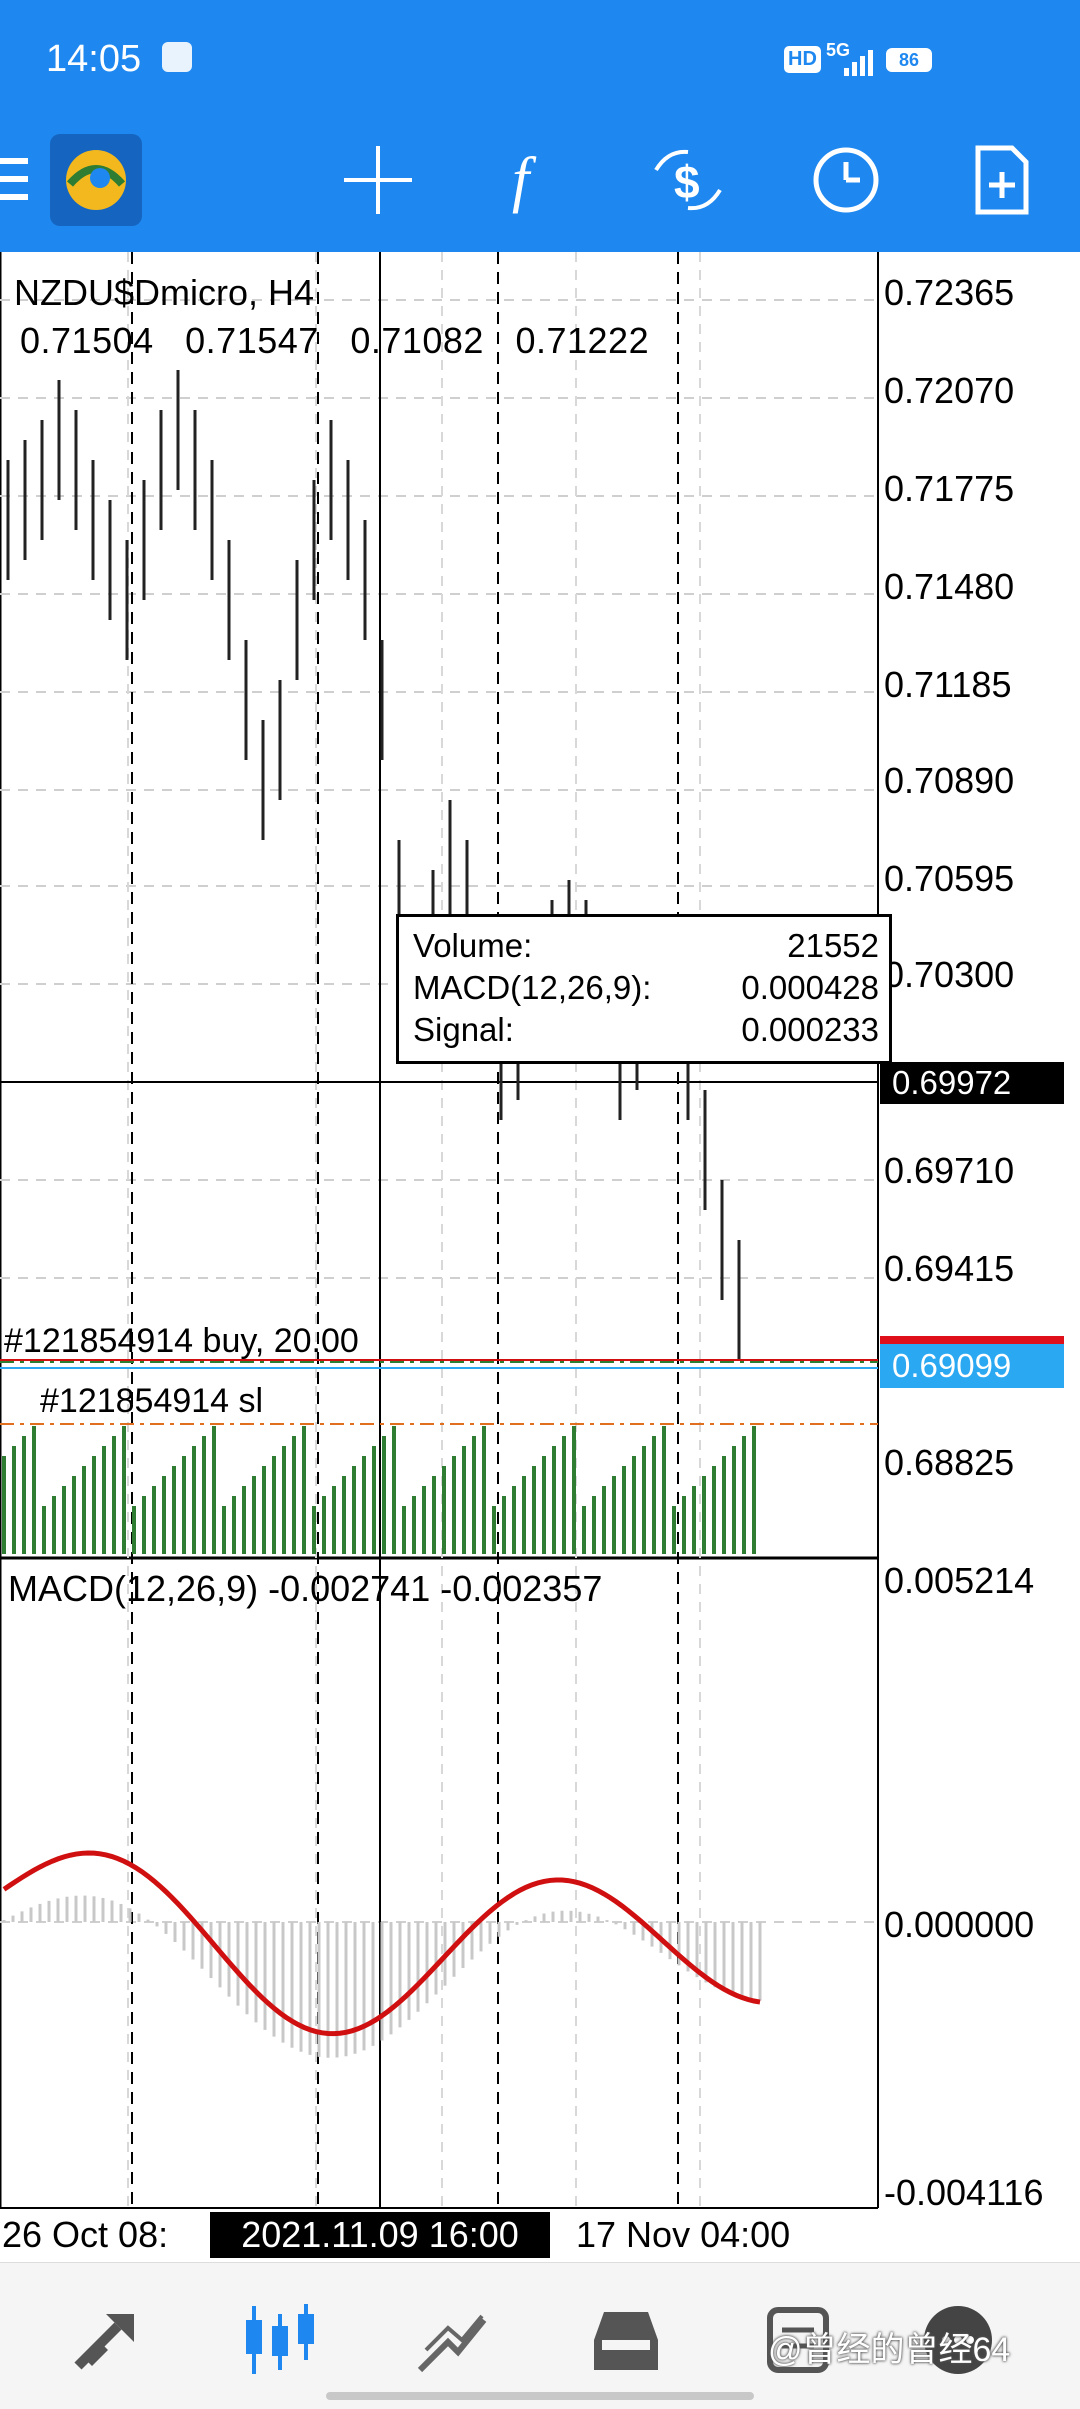 The width and height of the screenshot is (1080, 2409). Describe the element at coordinates (949, 1268) in the screenshot. I see `price-axis-label: 0.69415` at that location.